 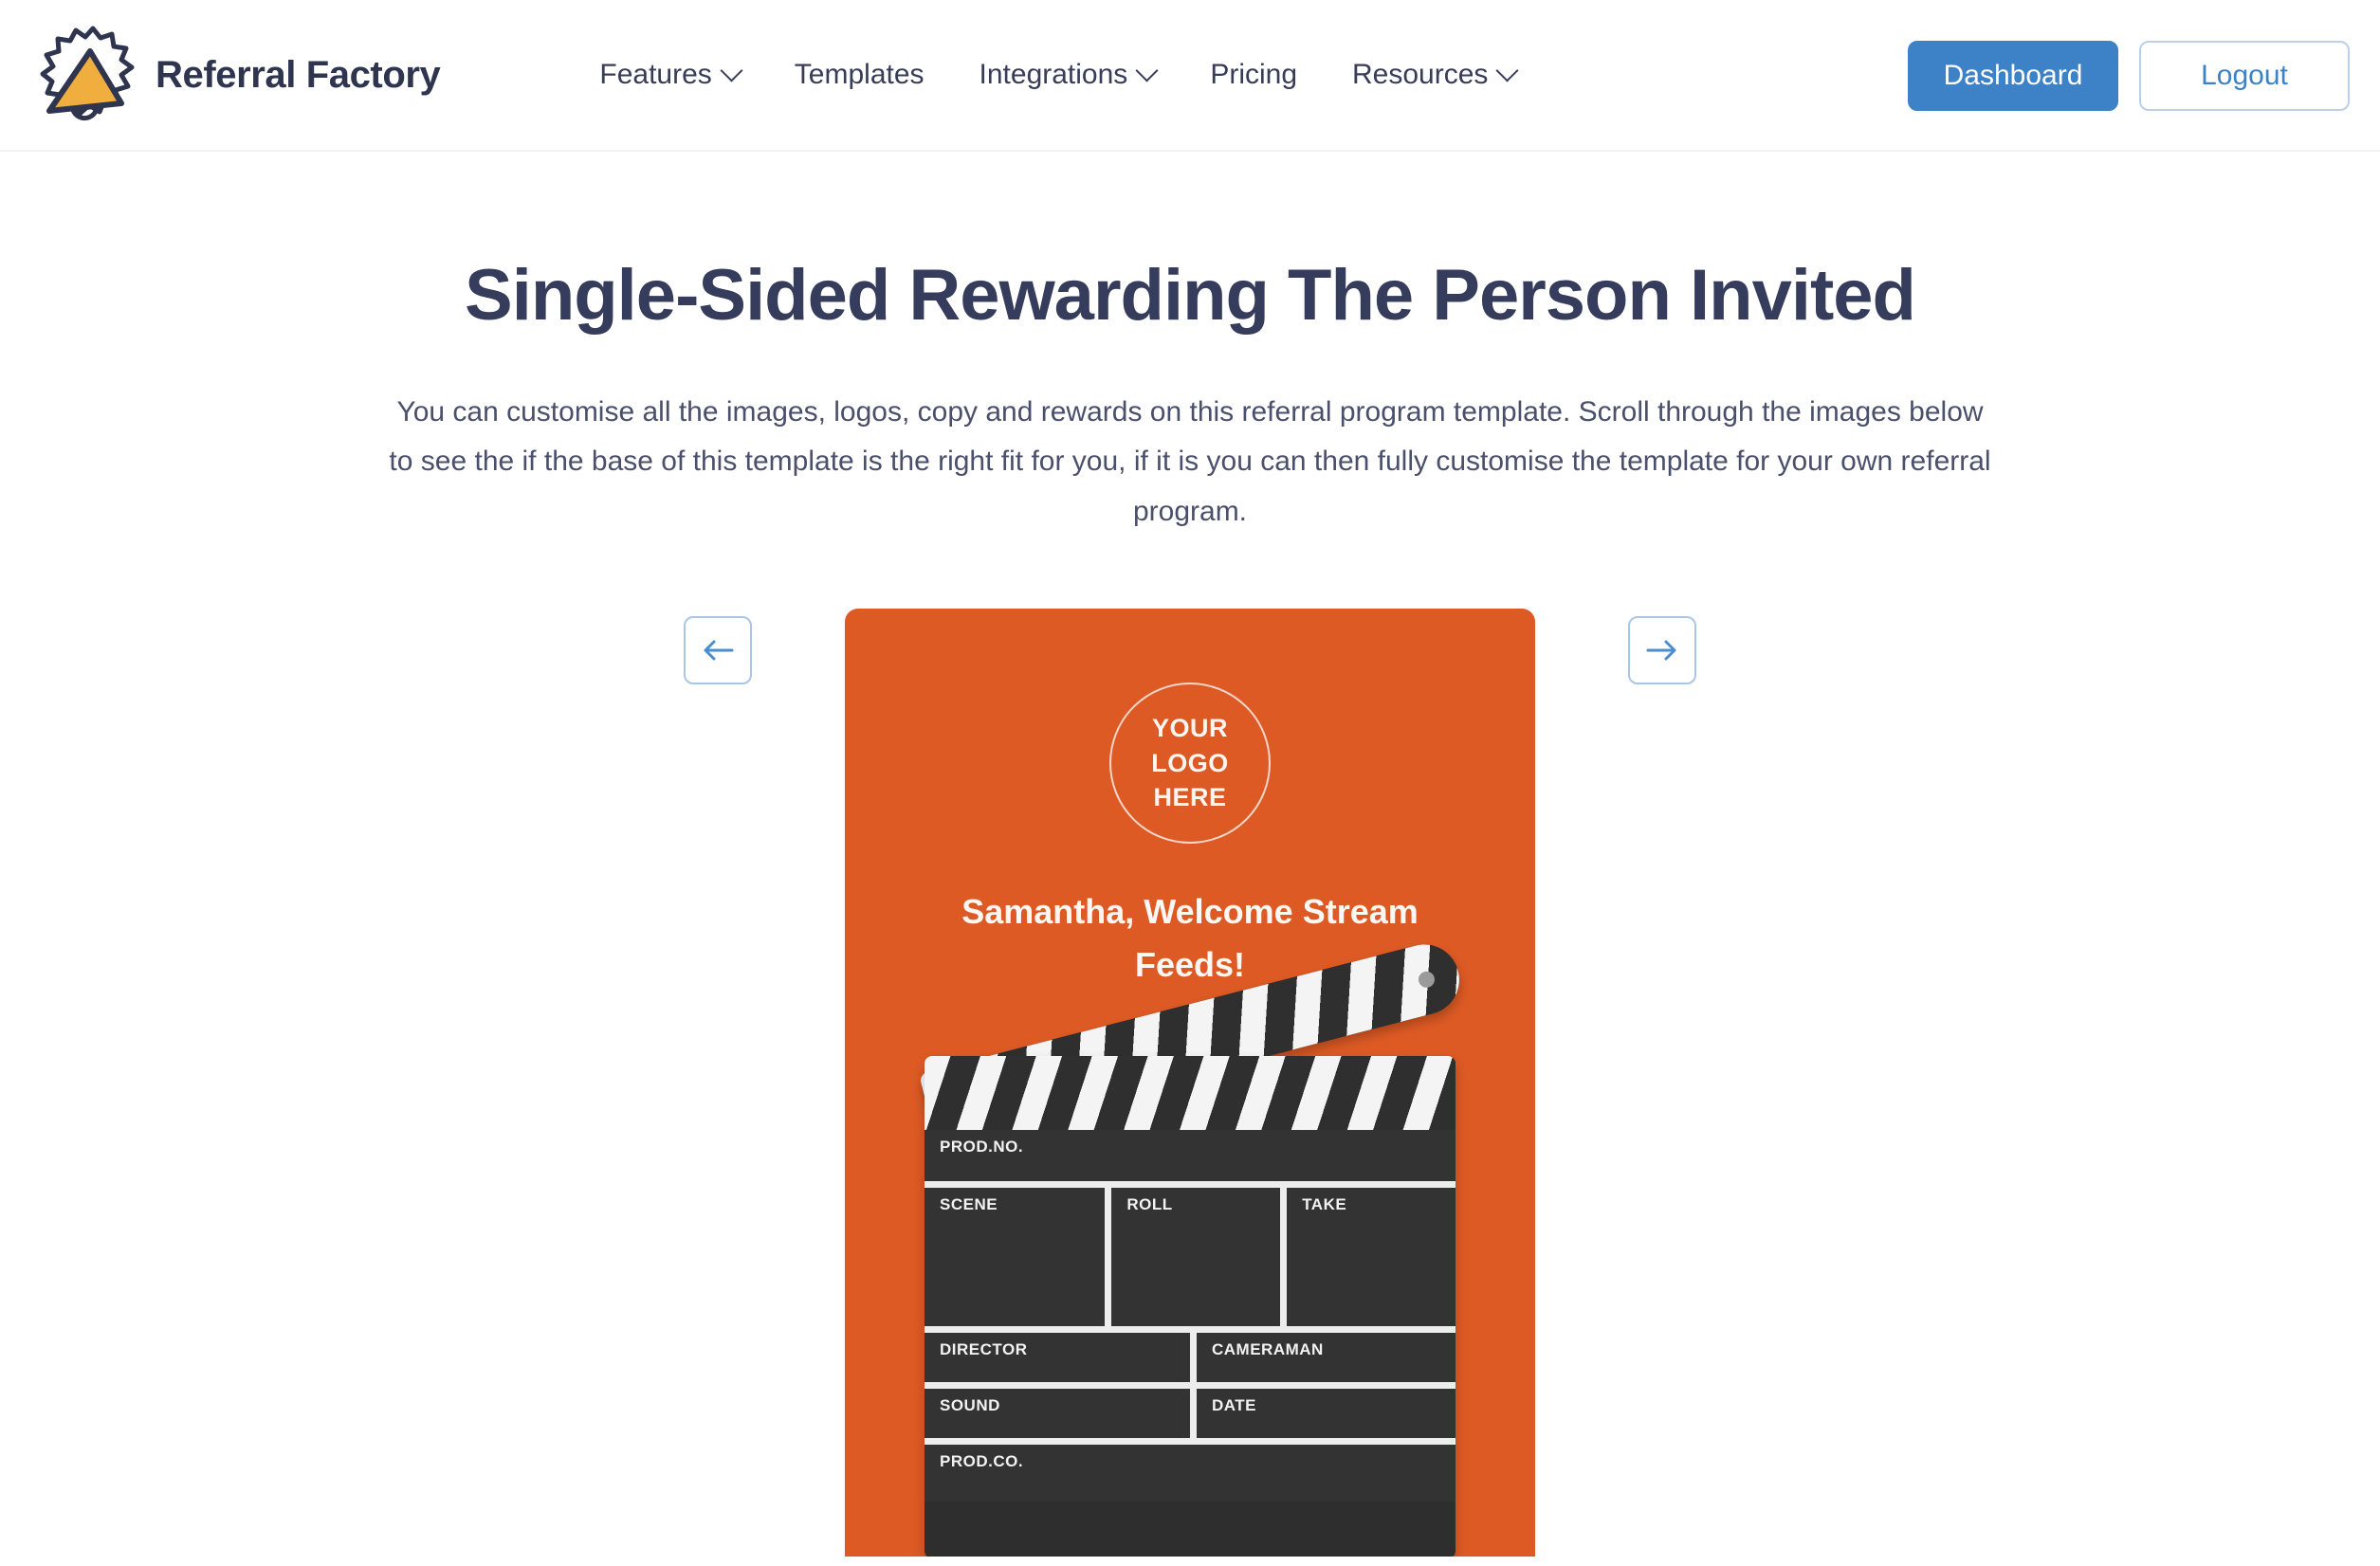 I want to click on arrow-left-icon, so click(x=719, y=650).